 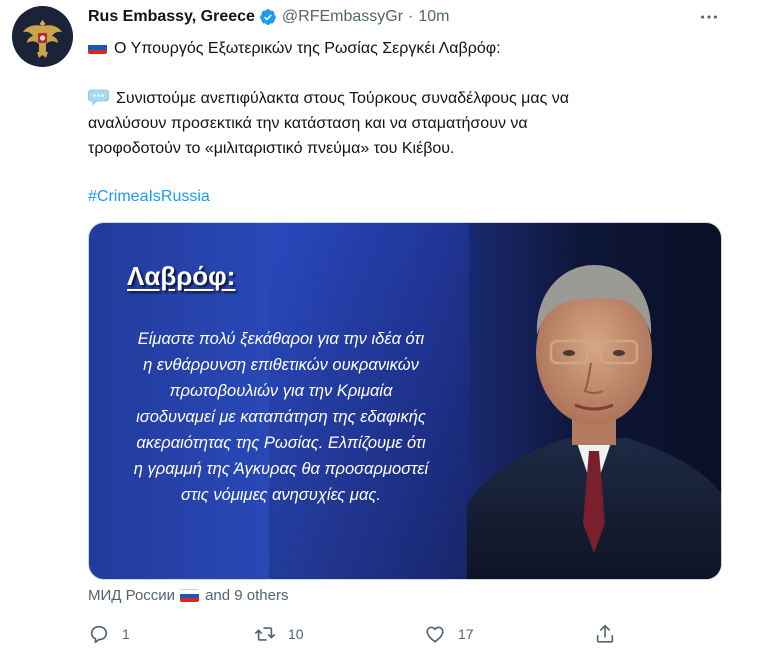 What do you see at coordinates (98, 97) in the screenshot?
I see `speech-bubble-icon` at bounding box center [98, 97].